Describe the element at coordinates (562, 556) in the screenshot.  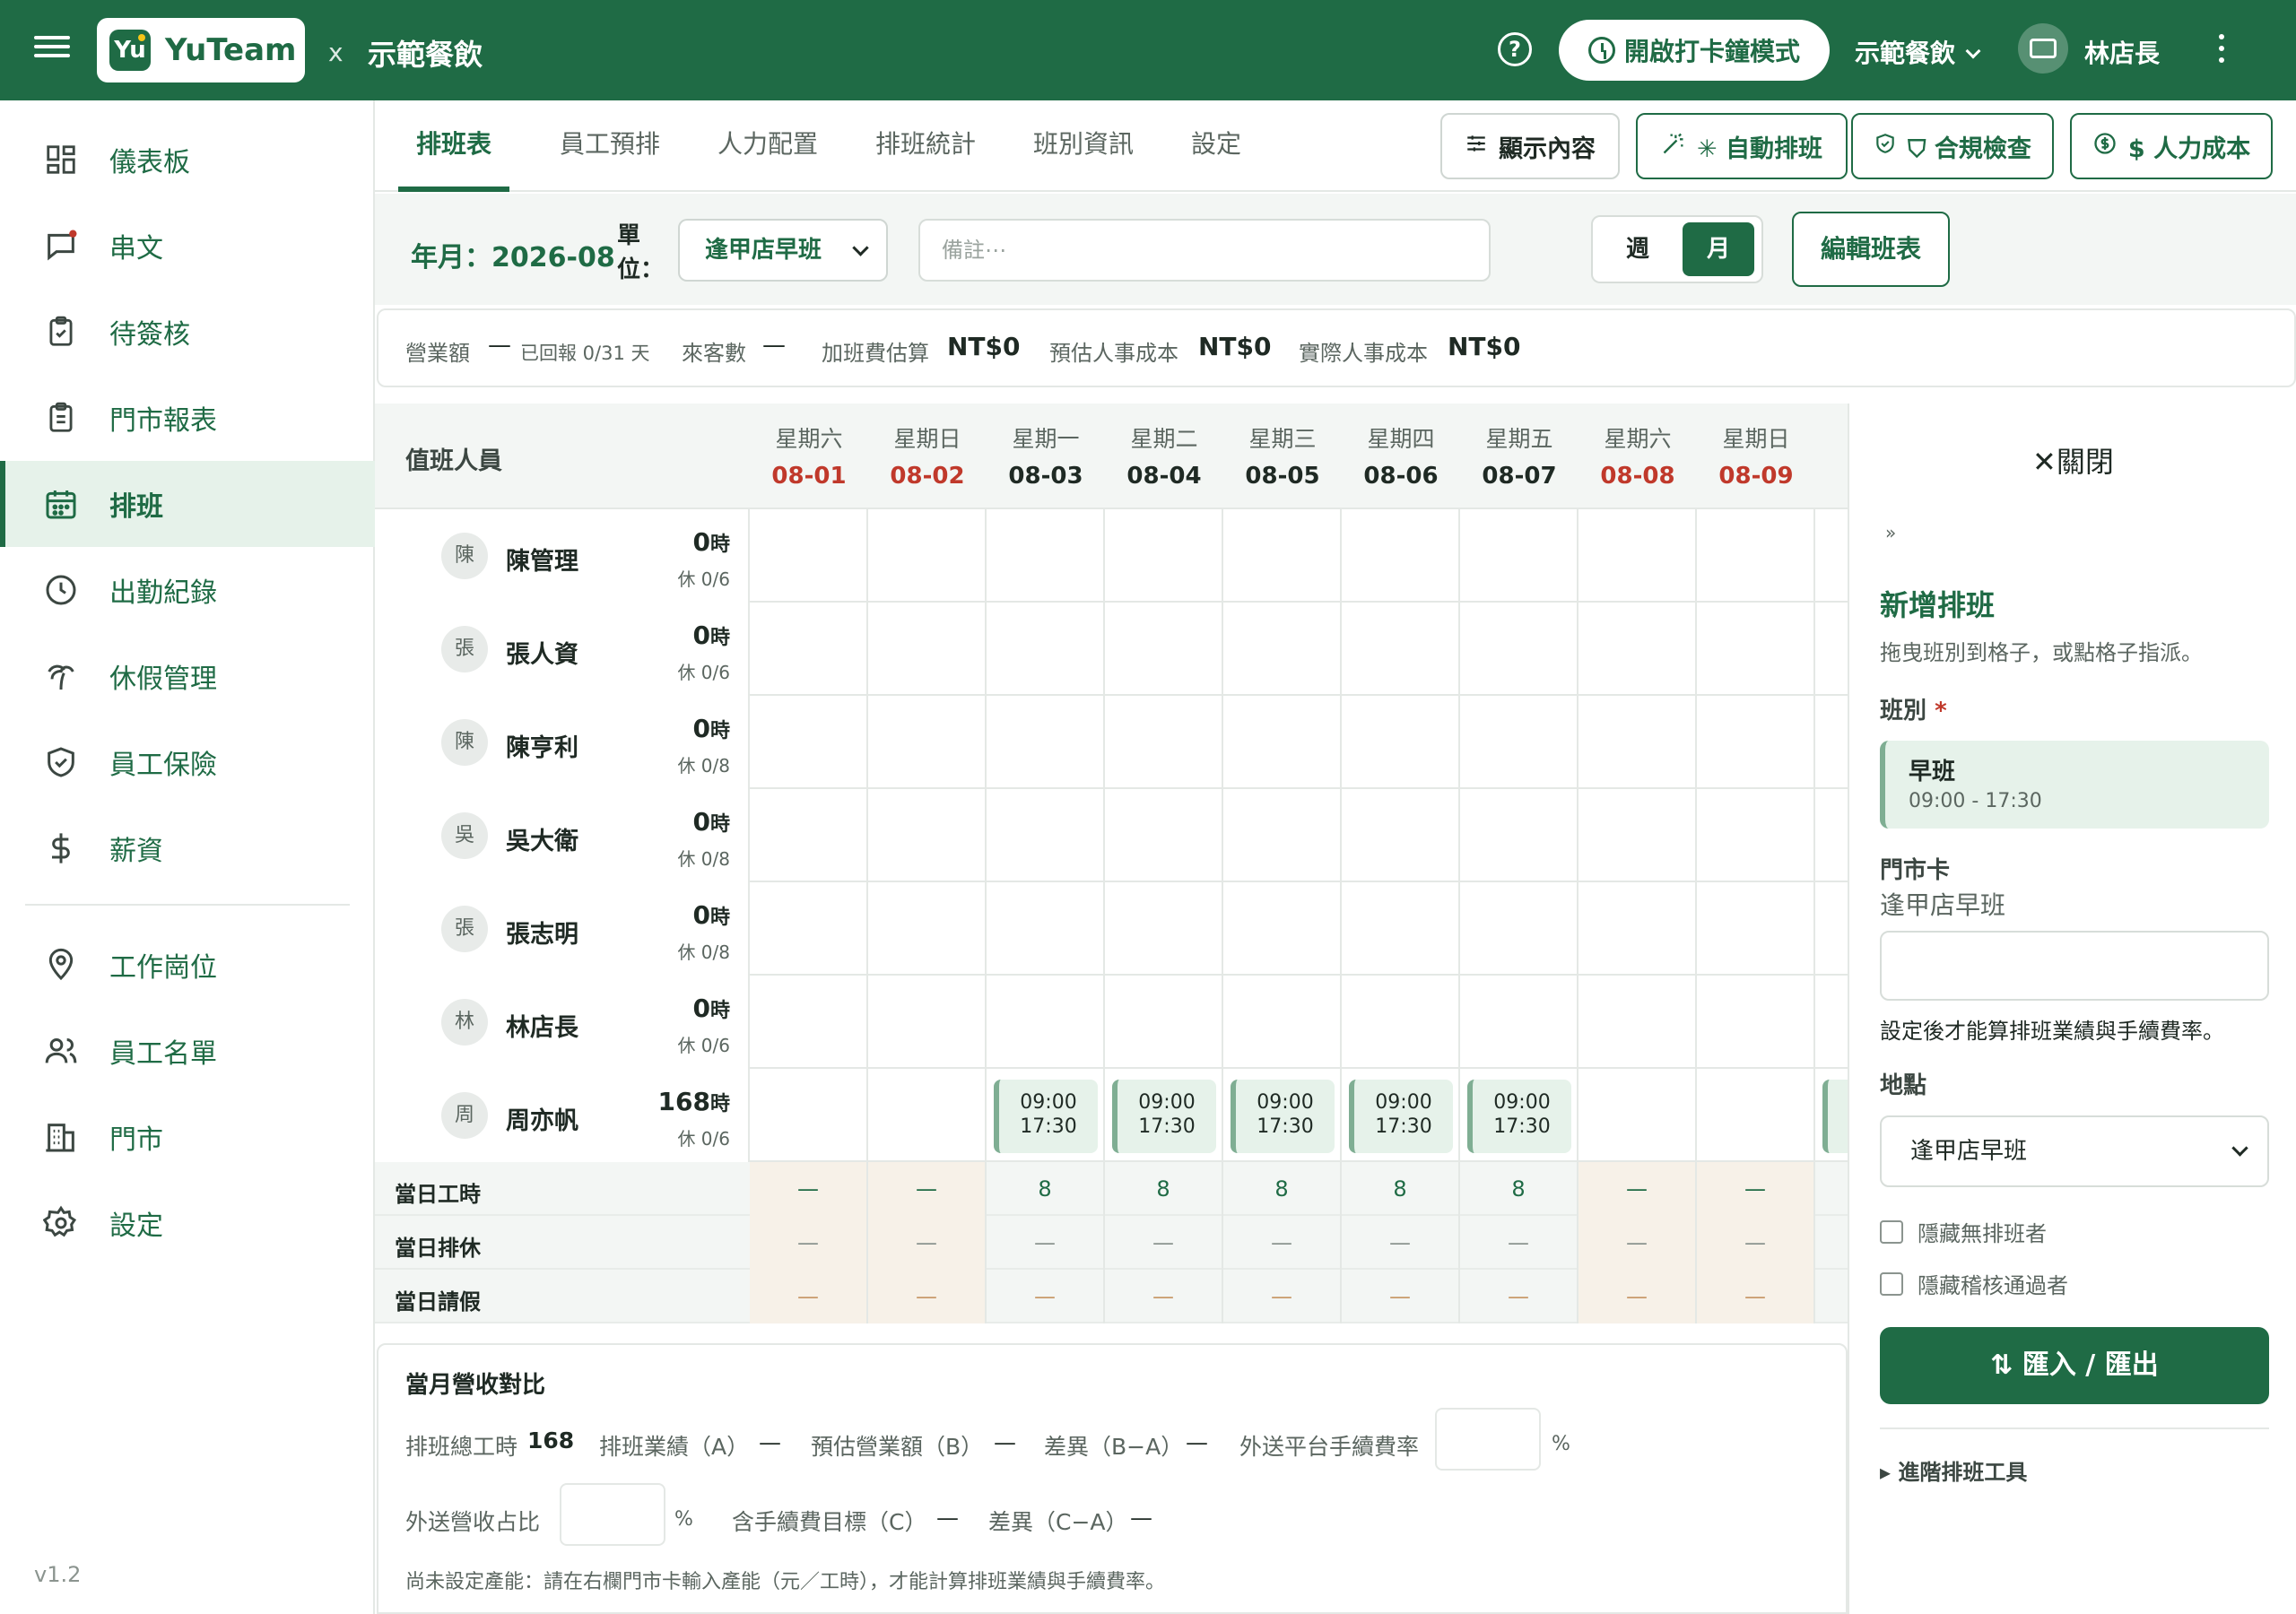
I see `staff-cell: 陳陳管理 0時休 0/6` at that location.